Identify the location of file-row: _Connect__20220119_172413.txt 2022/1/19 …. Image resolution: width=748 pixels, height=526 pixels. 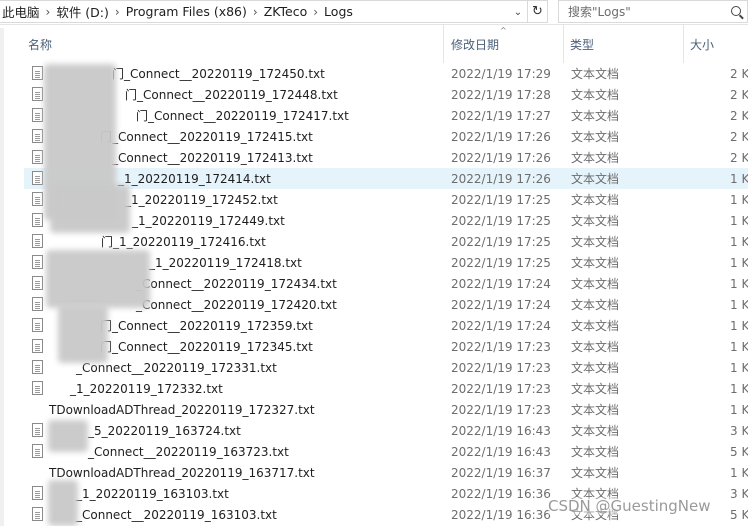
(386, 157).